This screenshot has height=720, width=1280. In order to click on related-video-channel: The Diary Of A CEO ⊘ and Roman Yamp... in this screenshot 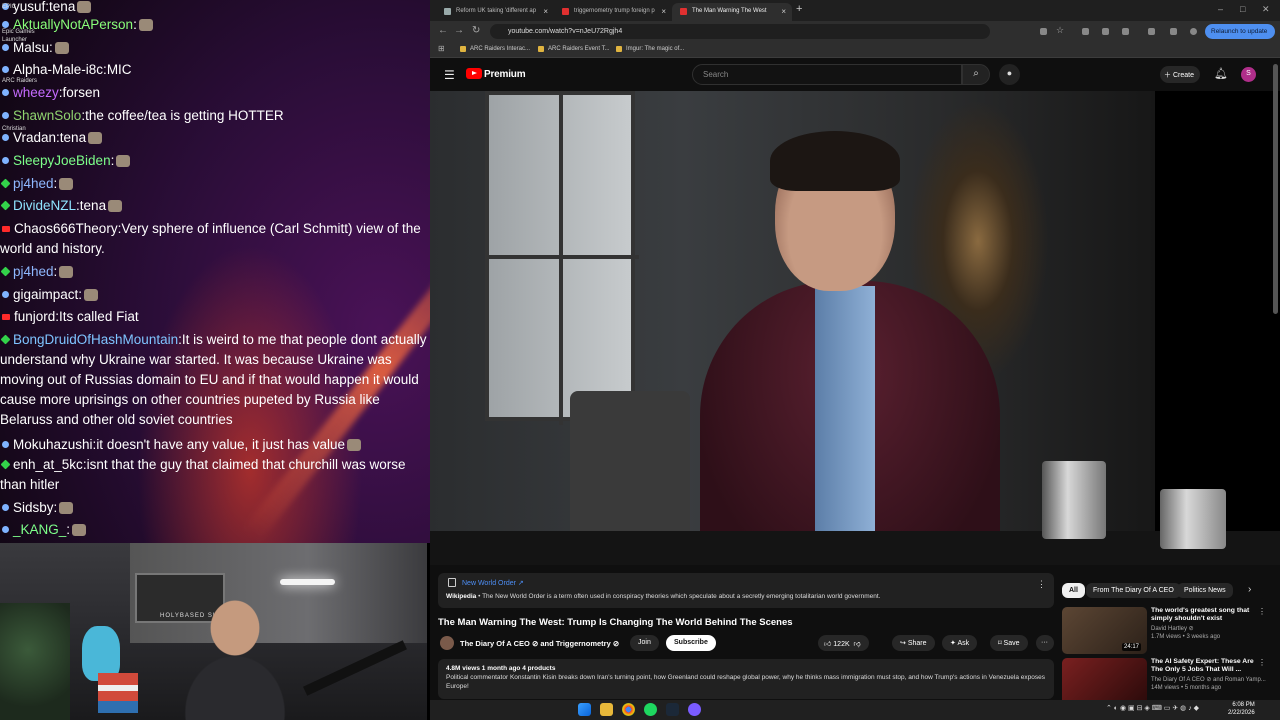, I will do `click(1208, 679)`.